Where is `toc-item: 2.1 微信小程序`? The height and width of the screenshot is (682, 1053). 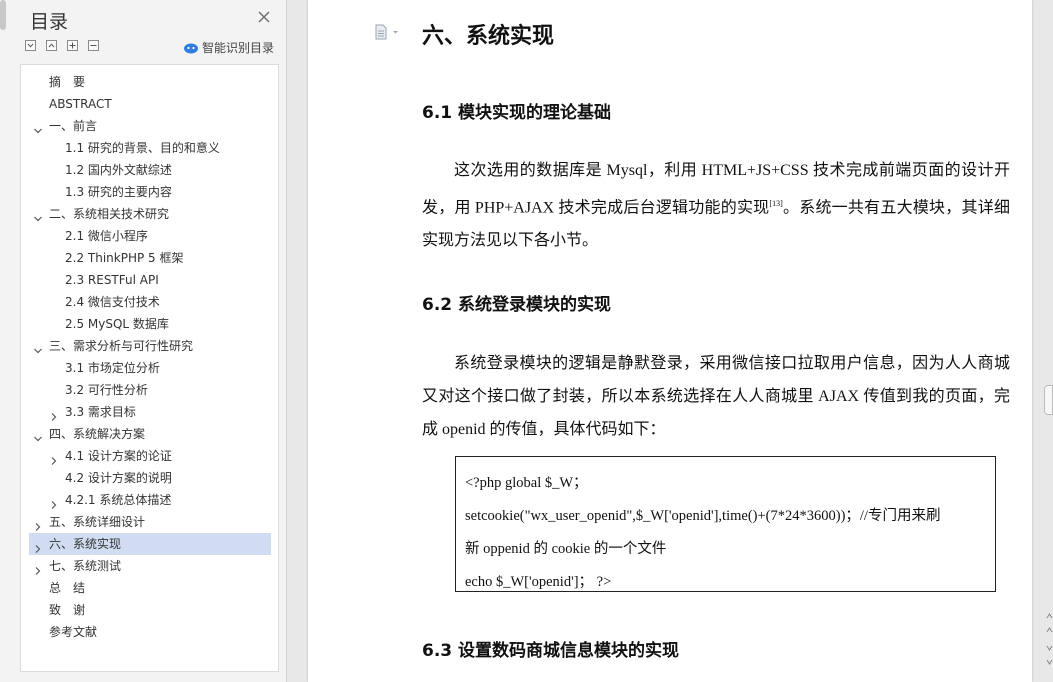 toc-item: 2.1 微信小程序 is located at coordinates (150, 236).